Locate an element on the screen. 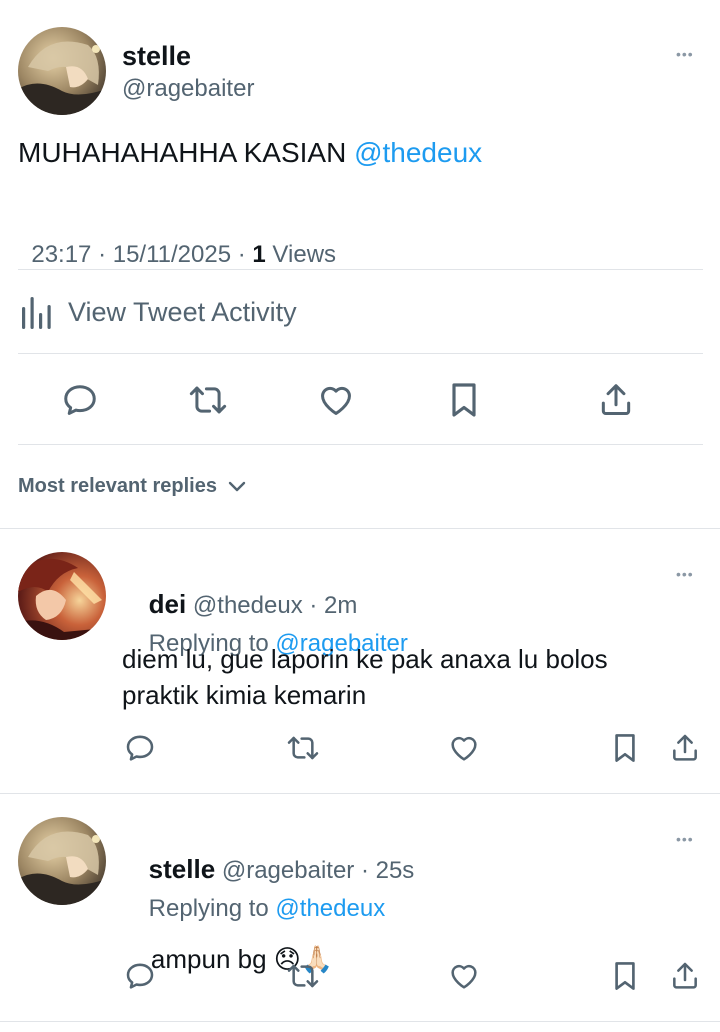 The height and width of the screenshot is (1032, 720). section-divider is located at coordinates (360, 1021).